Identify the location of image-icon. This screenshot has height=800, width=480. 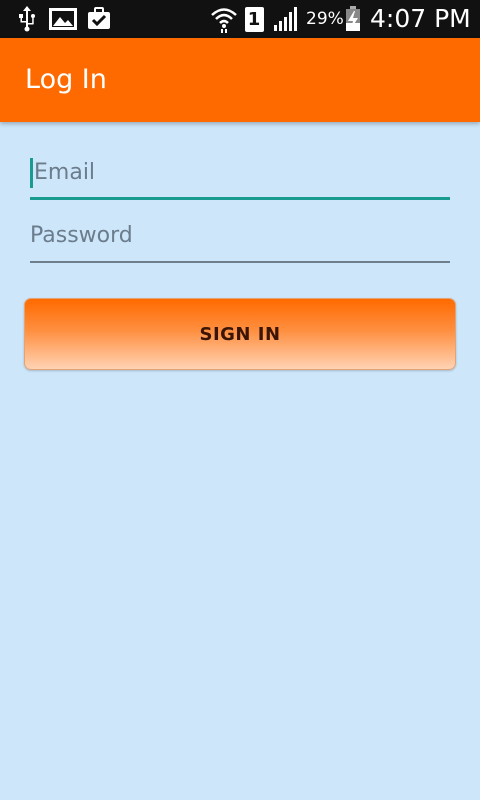
(63, 19).